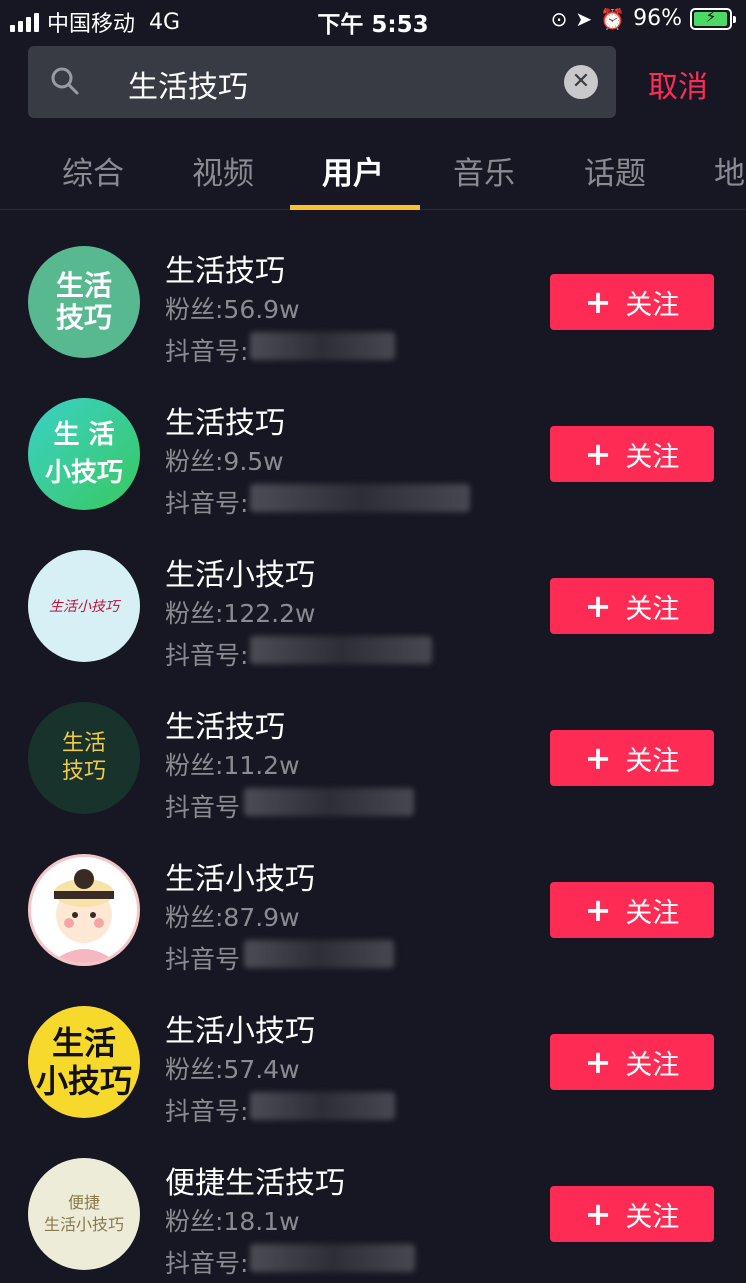 The height and width of the screenshot is (1283, 746). Describe the element at coordinates (232, 917) in the screenshot. I see `fans-count: 粉丝:87.9w` at that location.